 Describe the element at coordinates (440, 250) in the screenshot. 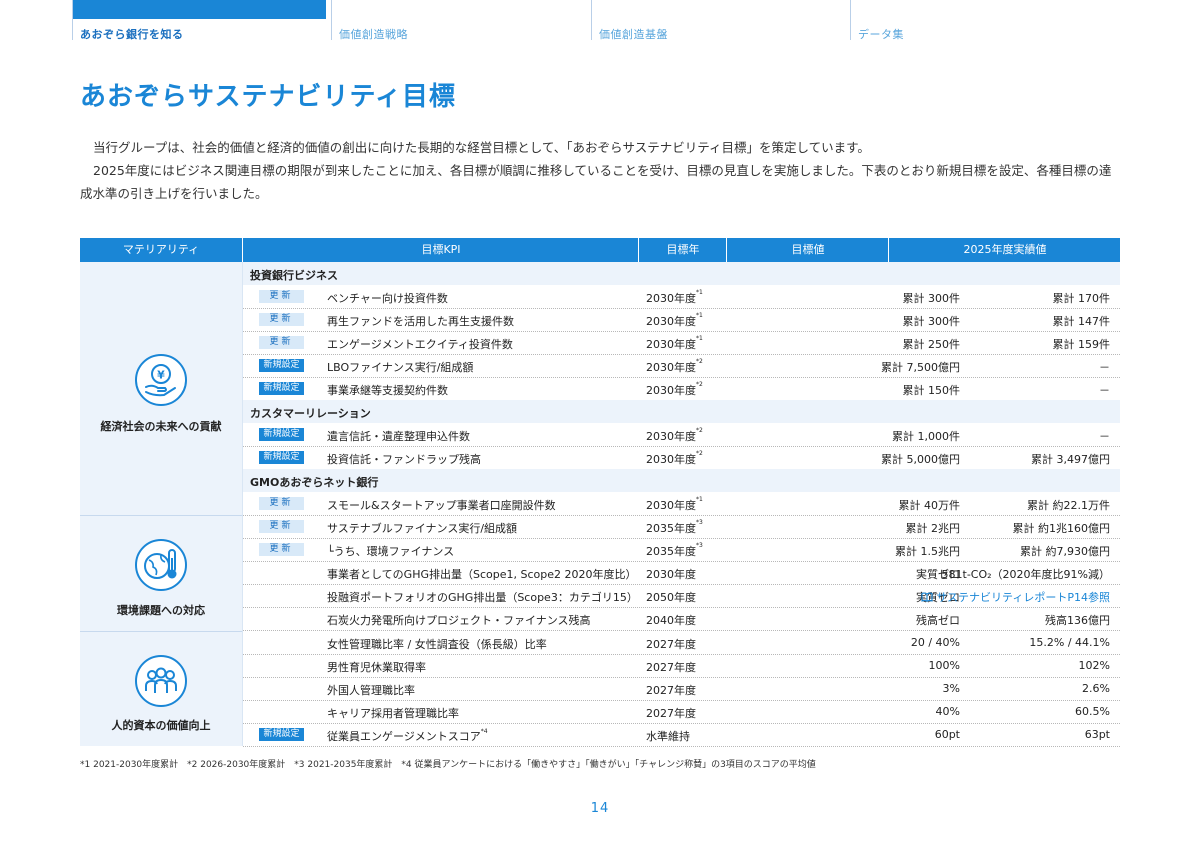

I see `header-kpi: 目標KPI` at that location.